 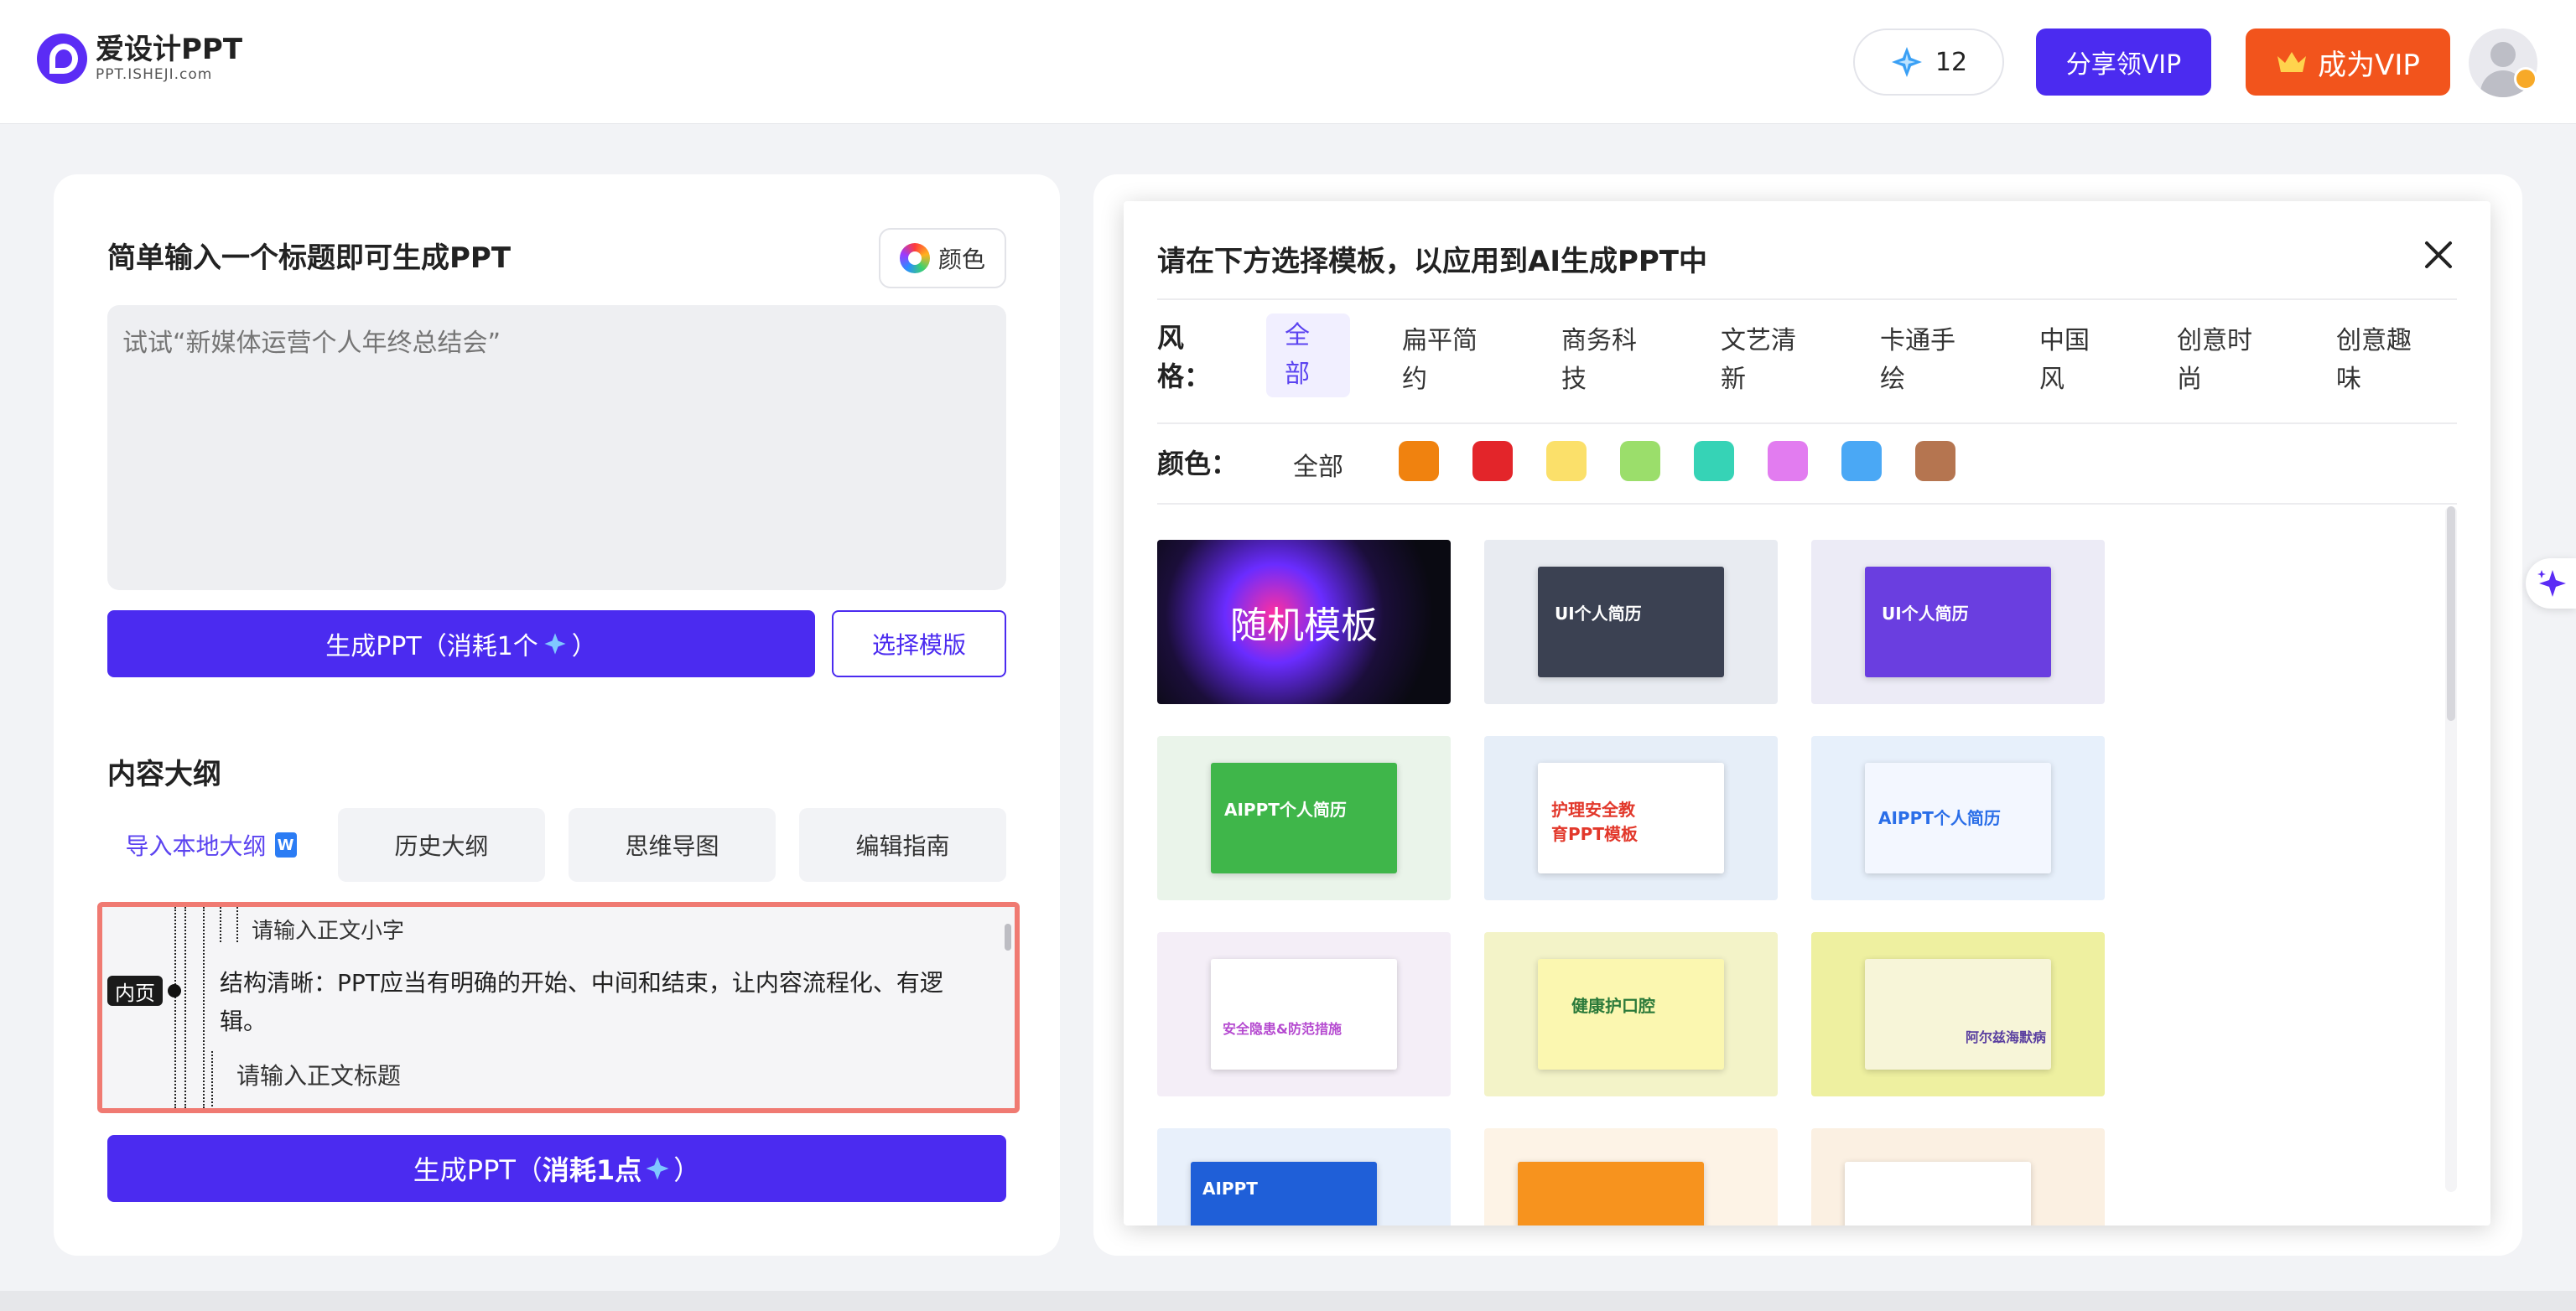 What do you see at coordinates (318, 1074) in the screenshot?
I see `outline-line: 请输入正文标题` at bounding box center [318, 1074].